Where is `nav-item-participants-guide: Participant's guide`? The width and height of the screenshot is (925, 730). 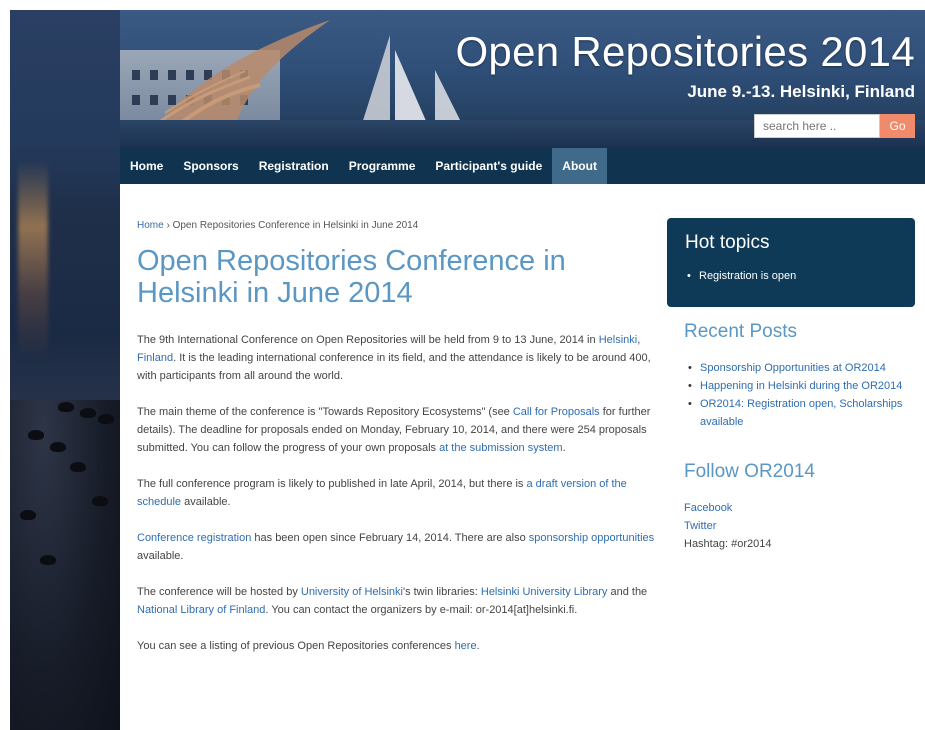
nav-item-participants-guide: Participant's guide is located at coordinates (488, 166).